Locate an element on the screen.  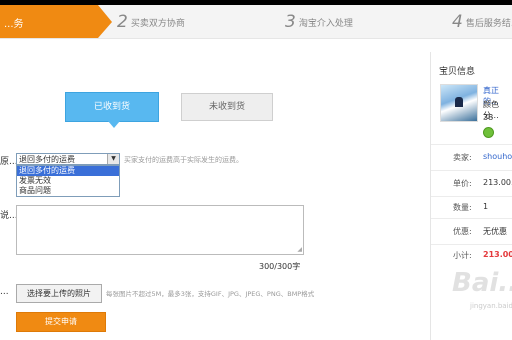
step-3: 3 淘宝介入处理 is located at coordinates (319, 22).